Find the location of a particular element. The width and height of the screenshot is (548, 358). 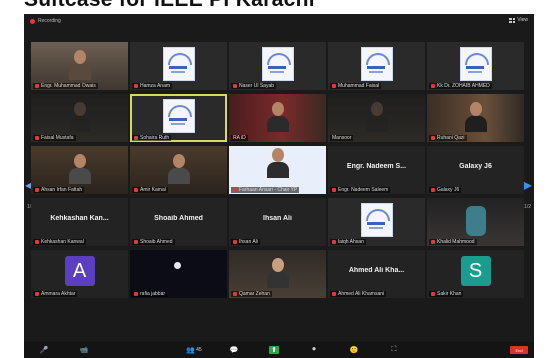

video-camera-icon: 📹 is located at coordinates (84, 350).